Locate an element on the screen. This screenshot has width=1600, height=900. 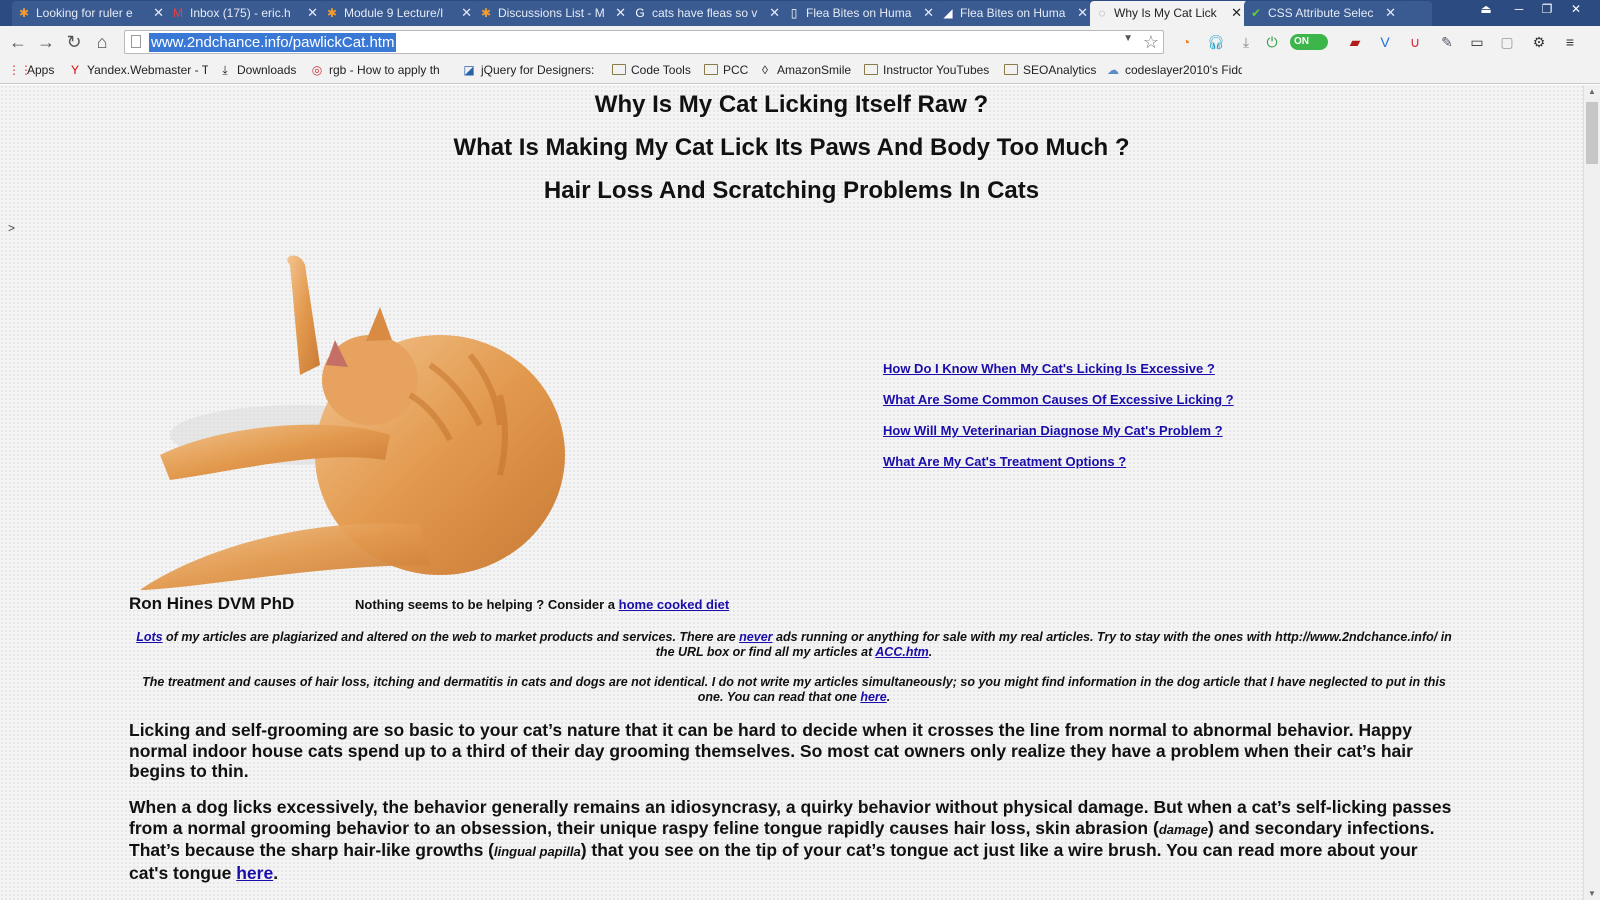
page-info-icon is located at coordinates (136, 41).